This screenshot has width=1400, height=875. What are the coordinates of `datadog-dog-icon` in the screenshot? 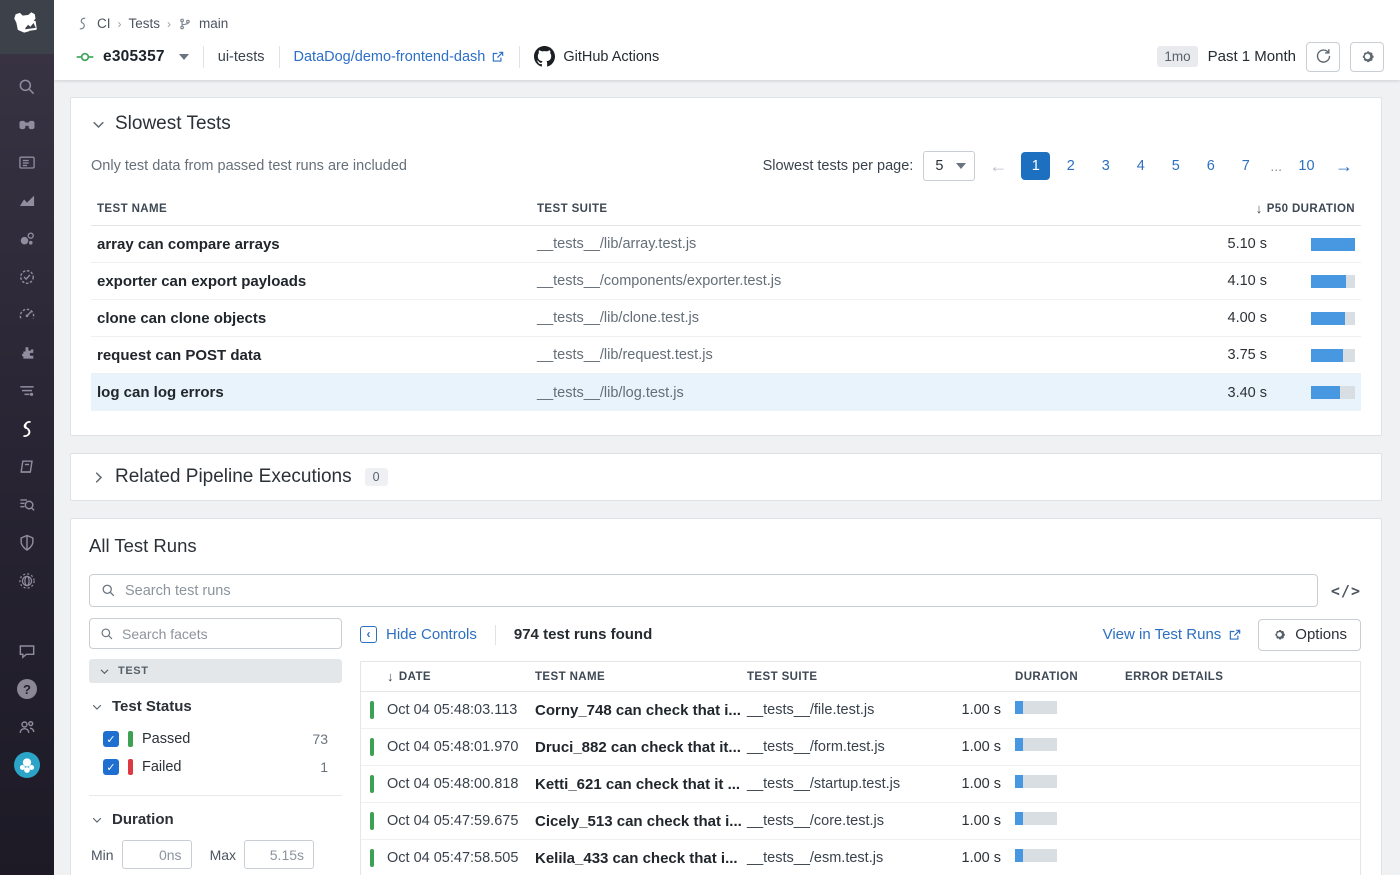 It's located at (25, 22).